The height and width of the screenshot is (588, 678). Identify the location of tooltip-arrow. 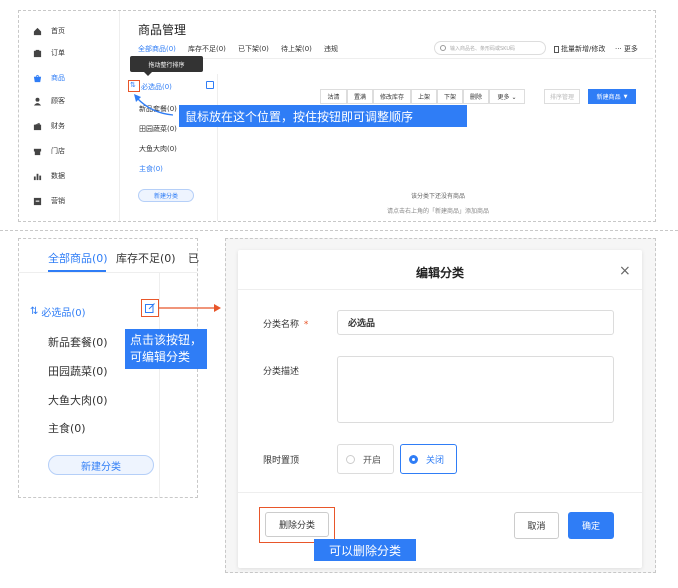
(148, 74).